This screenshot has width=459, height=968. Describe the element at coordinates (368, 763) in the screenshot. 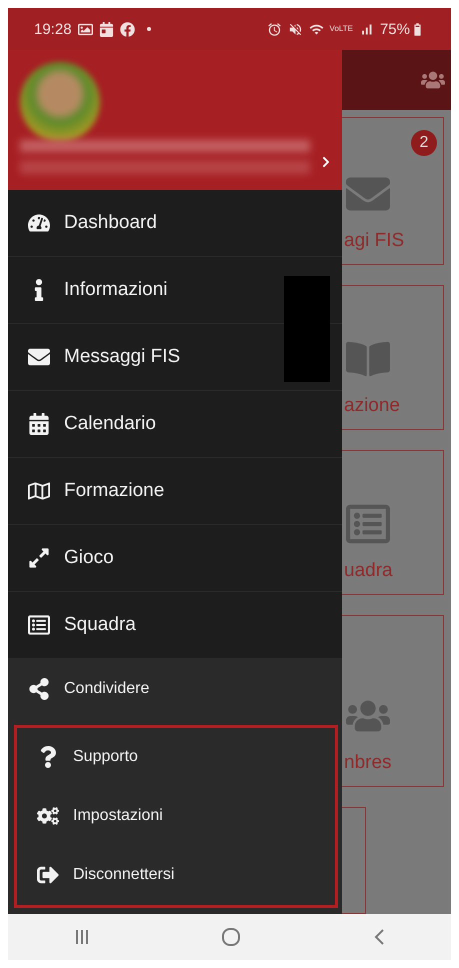

I see `card-label: nbres` at that location.